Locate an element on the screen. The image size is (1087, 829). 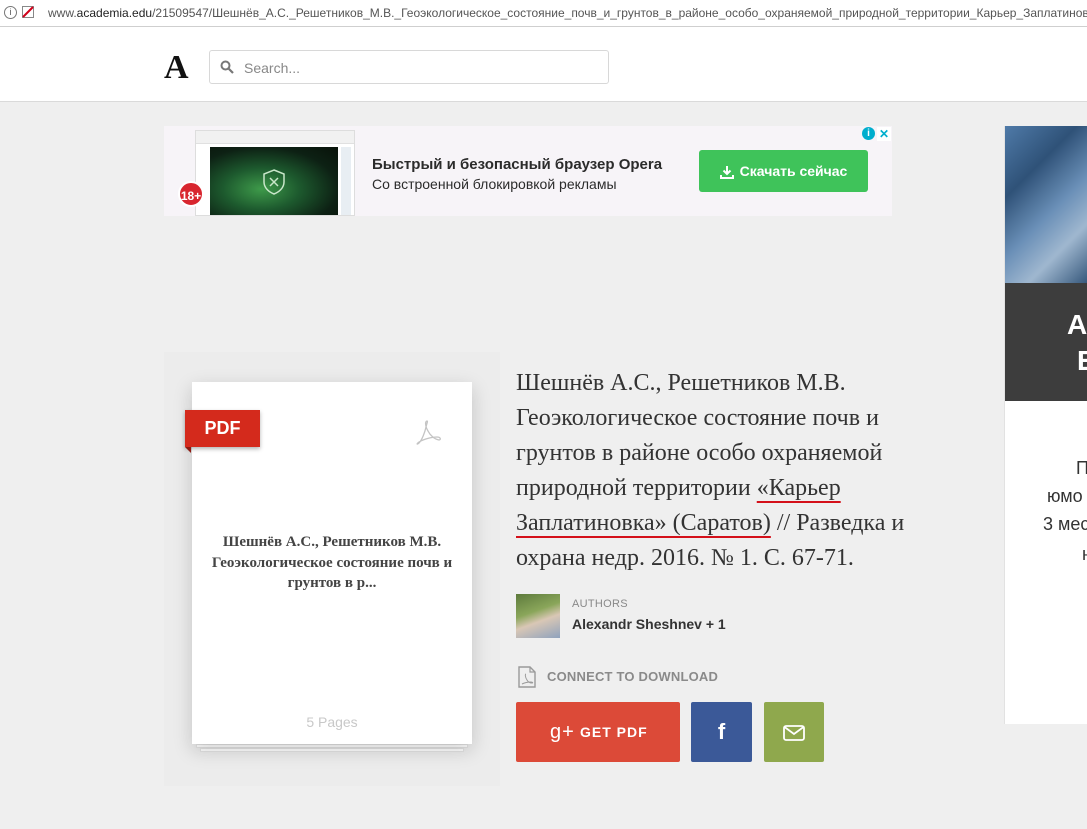
side-ad-title-line2: Е is located at coordinates (1082, 361).